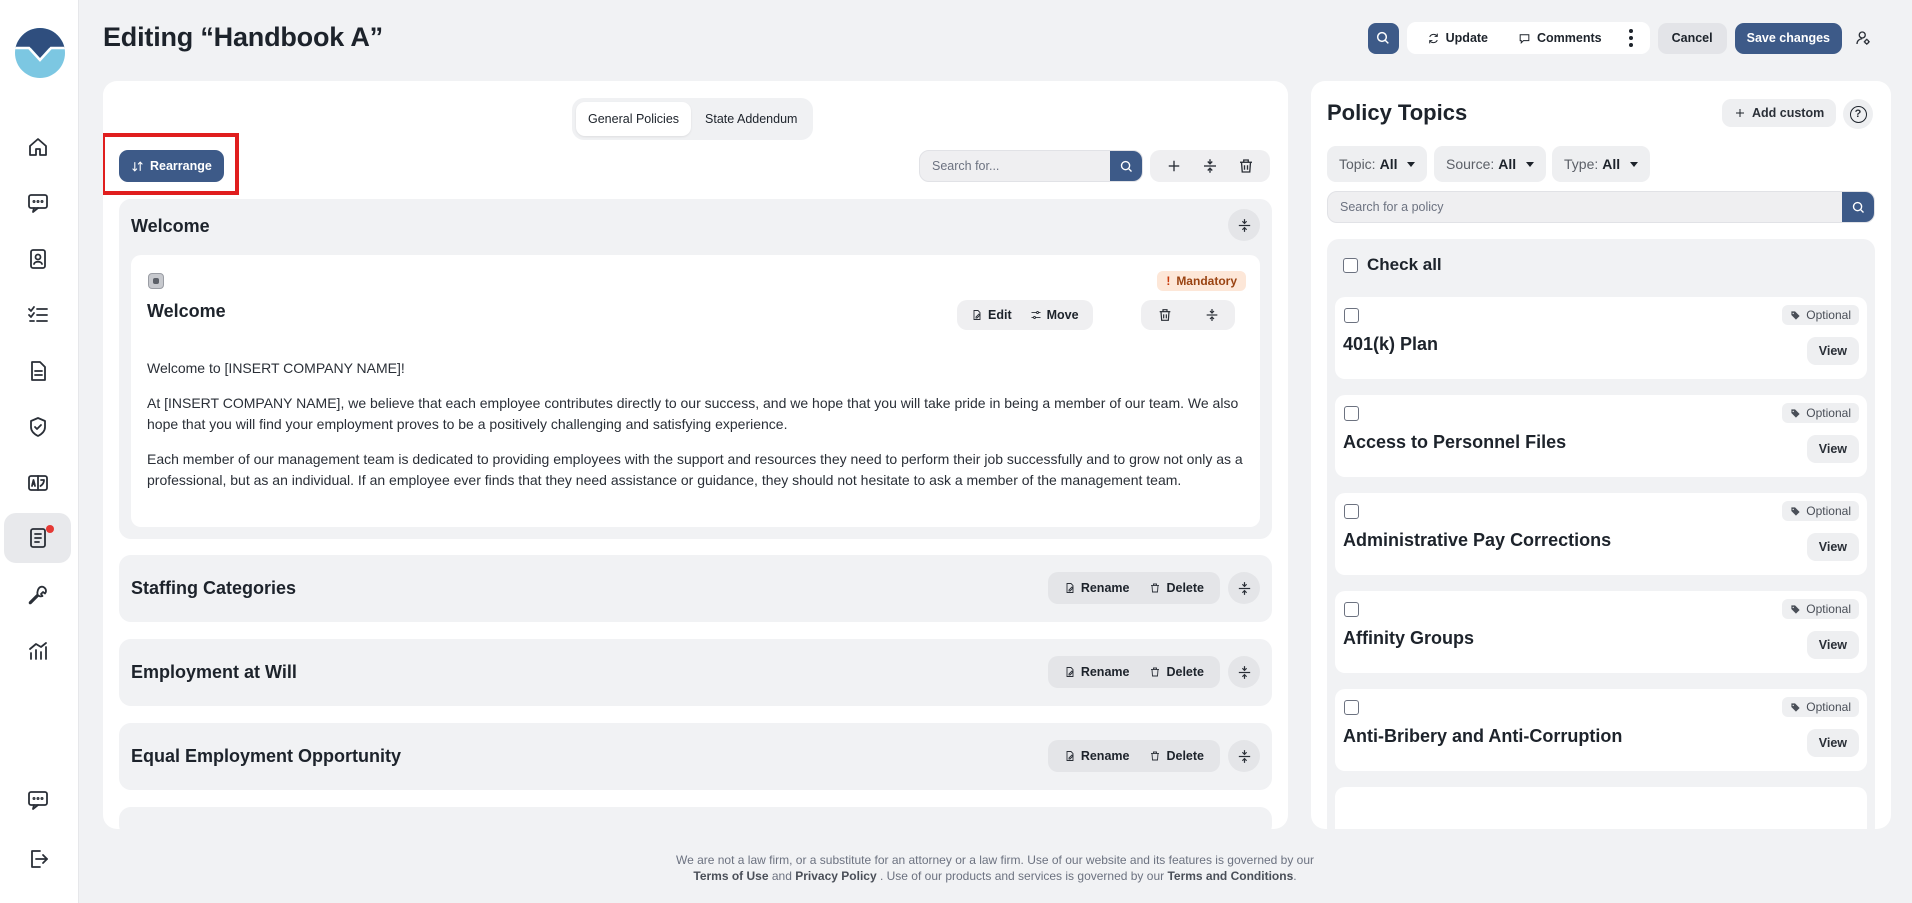 Image resolution: width=1912 pixels, height=903 pixels. I want to click on cancel-button: Cancel, so click(1692, 38).